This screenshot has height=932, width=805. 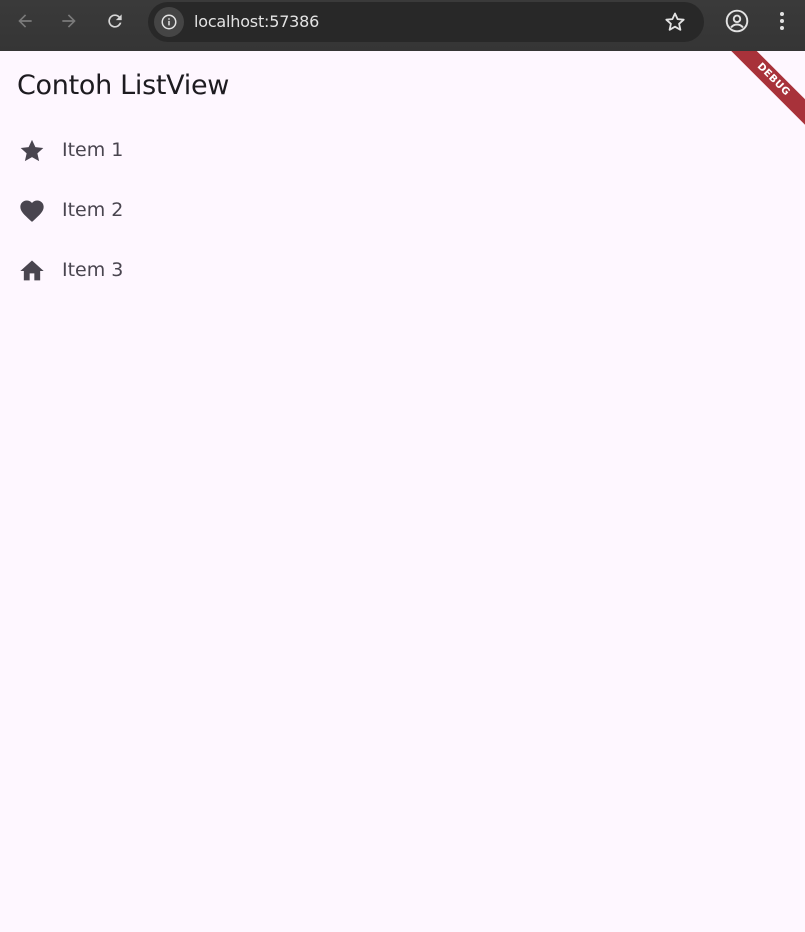 I want to click on arrow-right-icon, so click(x=69, y=21).